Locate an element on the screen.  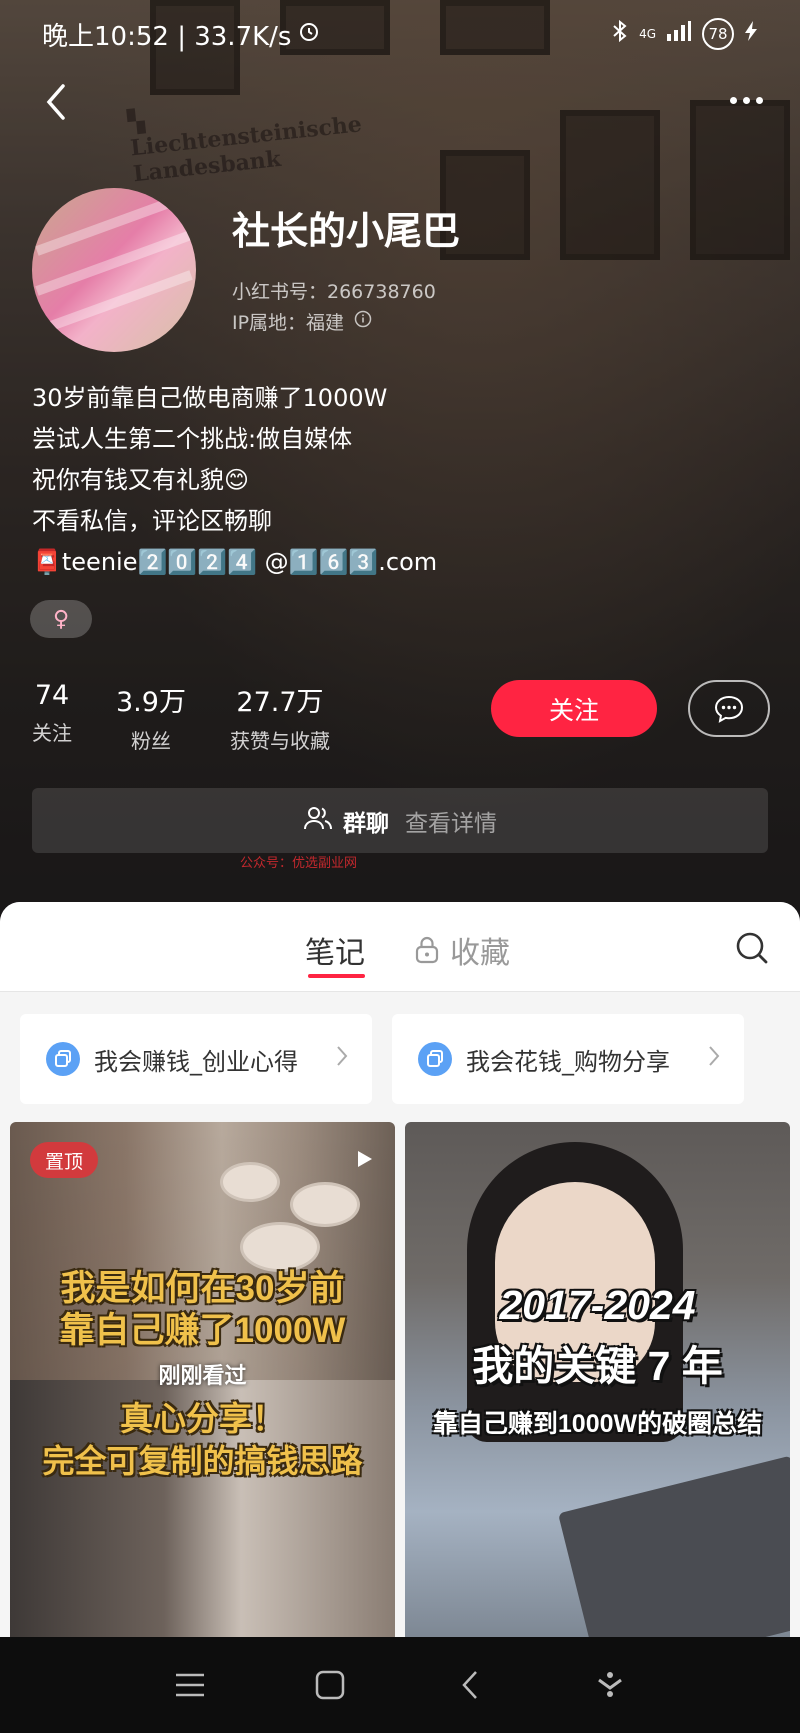
back-button is located at coordinates (56, 102).